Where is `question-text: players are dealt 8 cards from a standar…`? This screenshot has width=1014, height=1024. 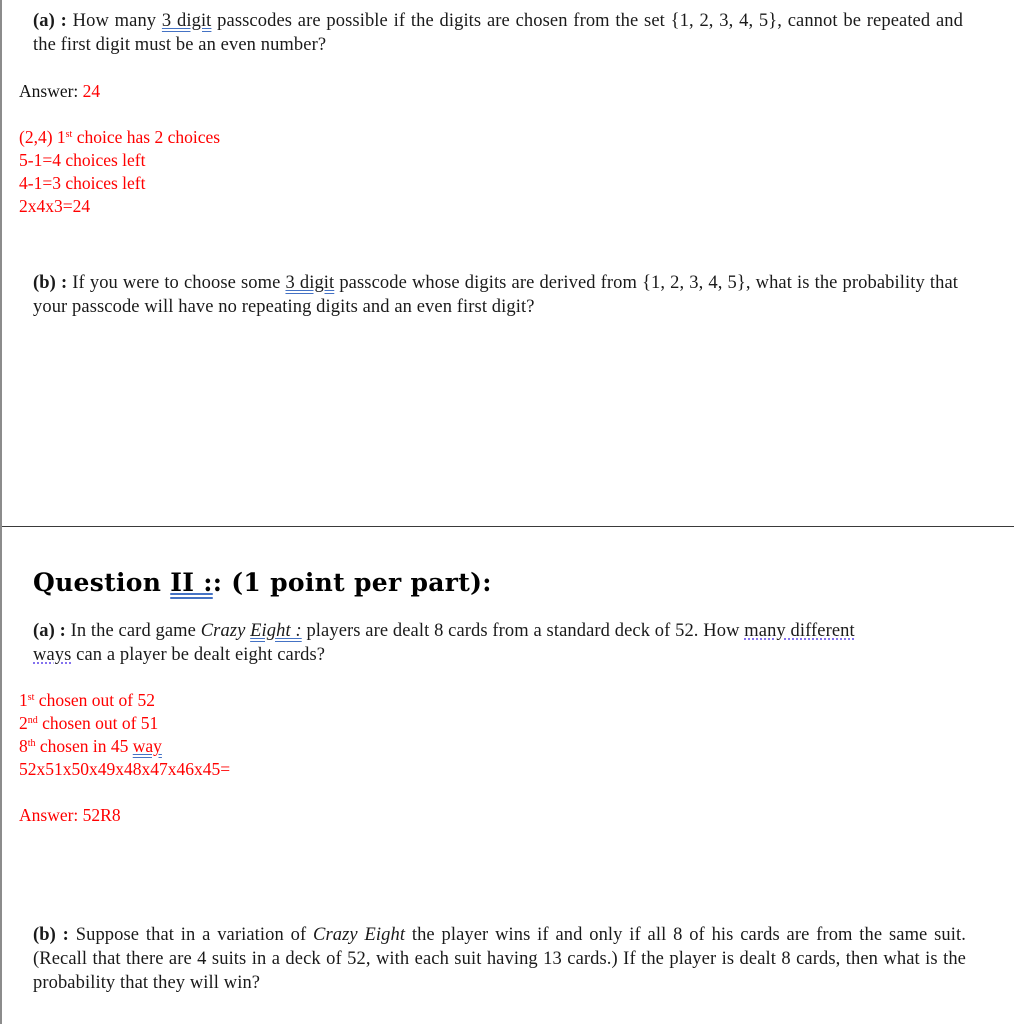 question-text: players are dealt 8 cards from a standar… is located at coordinates (523, 631).